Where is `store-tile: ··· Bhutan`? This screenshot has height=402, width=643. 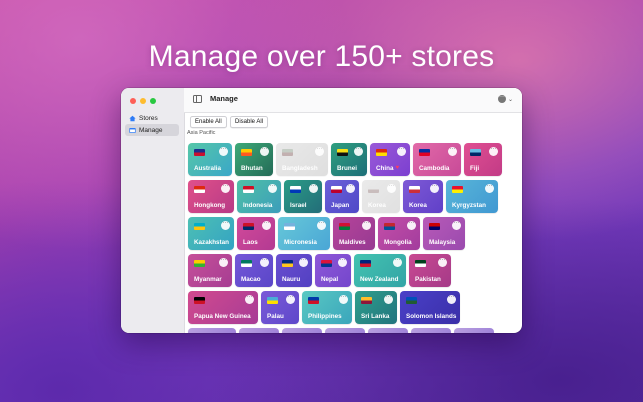 store-tile: ··· Bhutan is located at coordinates (254, 159).